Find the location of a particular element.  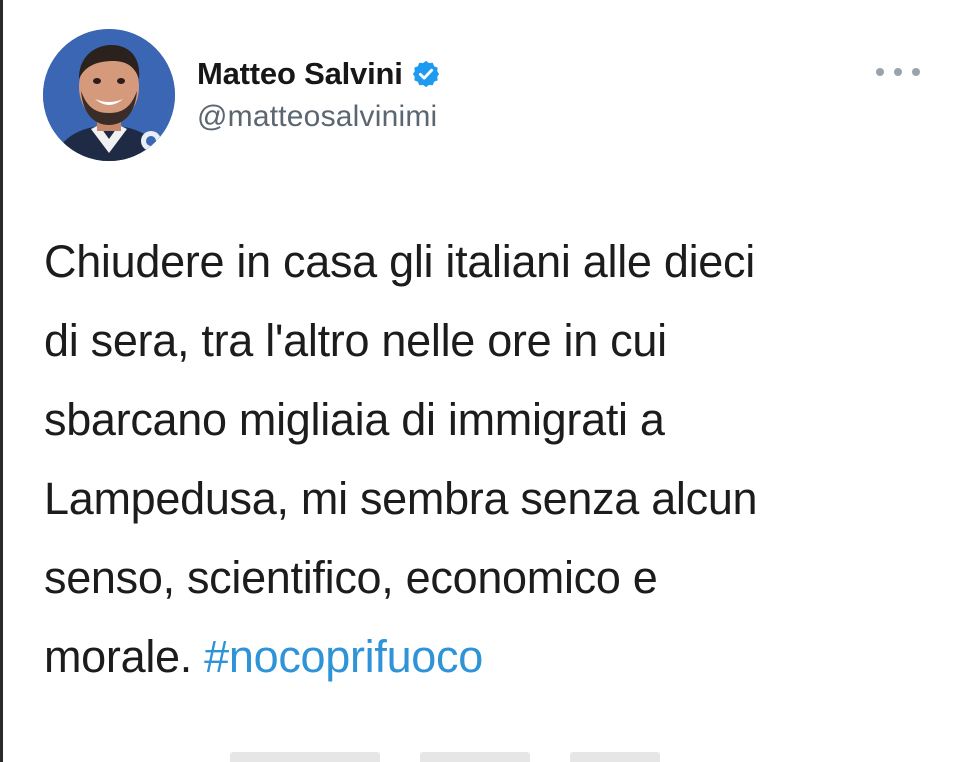

tweet-text-last-line: morale. #nocoprifuoco is located at coordinates (489, 656).